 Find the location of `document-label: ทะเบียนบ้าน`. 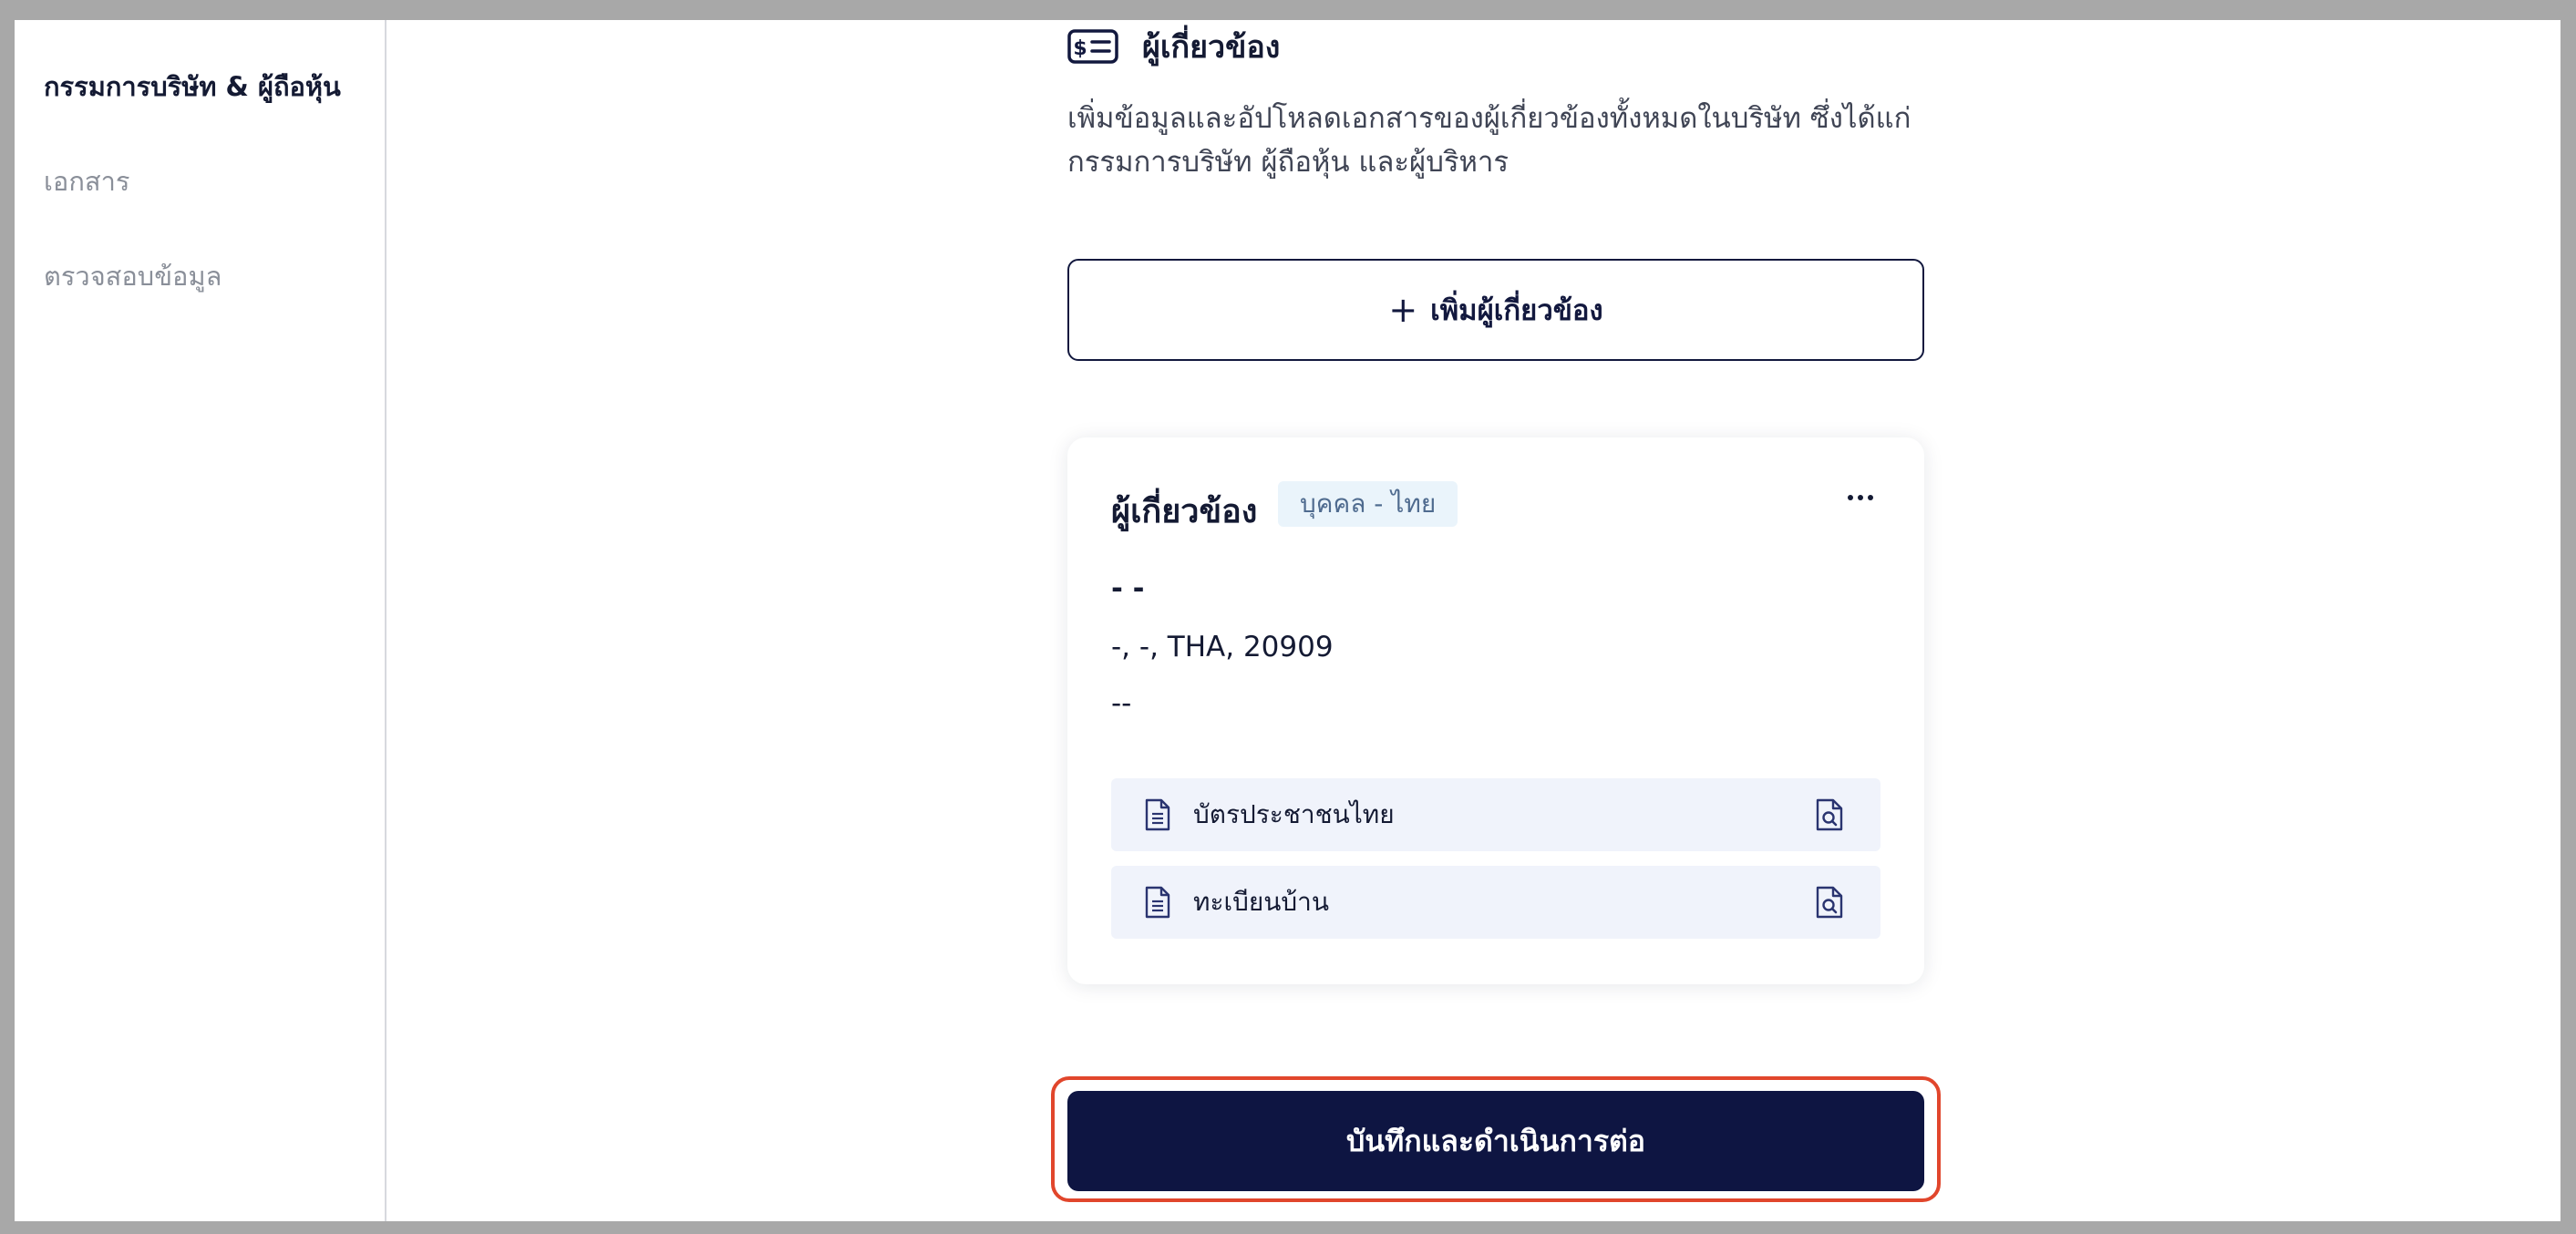

document-label: ทะเบียนบ้าน is located at coordinates (1261, 902).